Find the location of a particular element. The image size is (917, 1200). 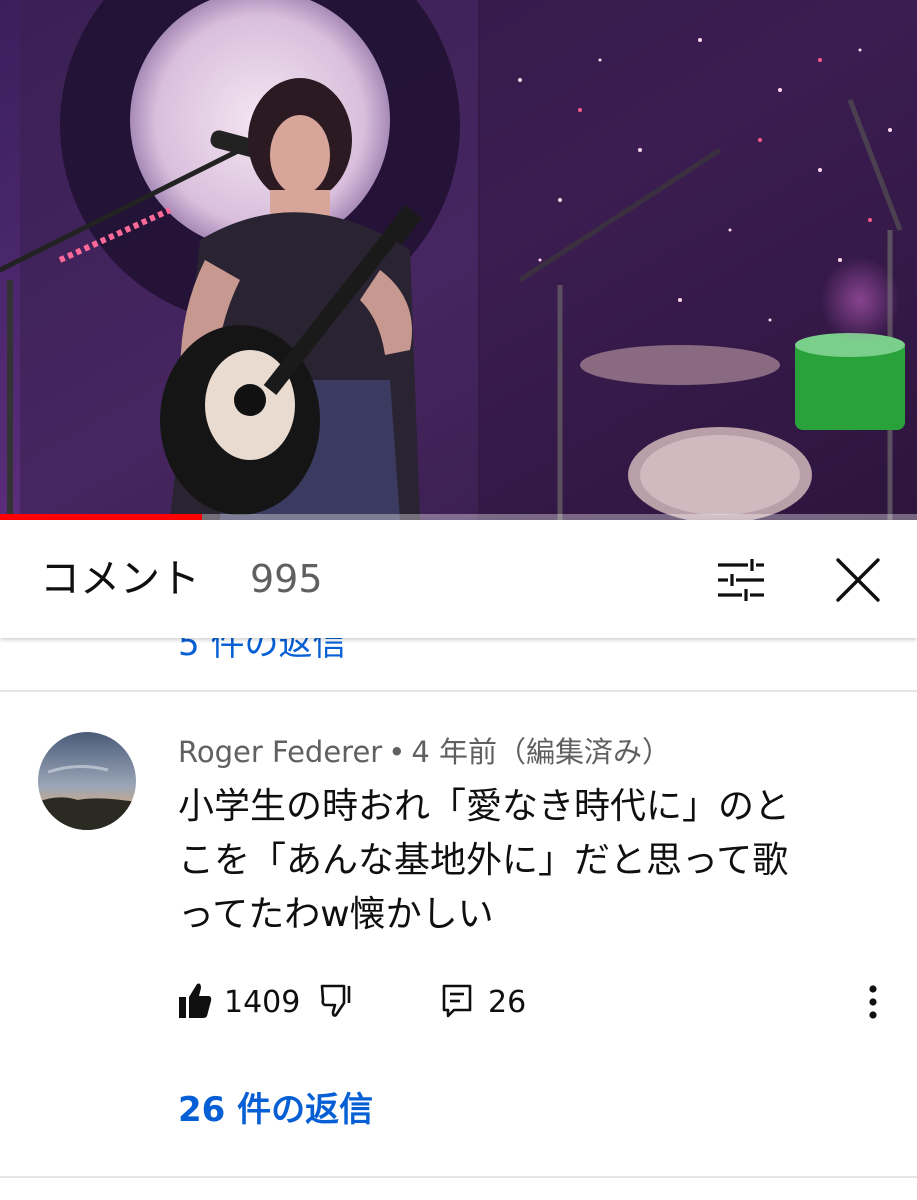

like-button is located at coordinates (195, 1003).